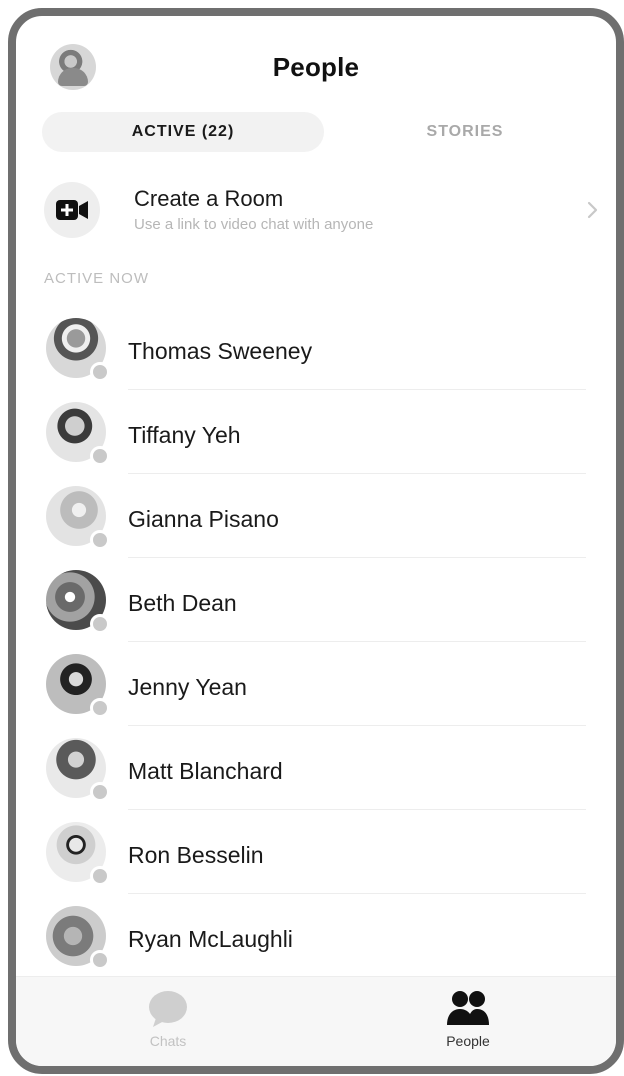 Image resolution: width=624 pixels, height=1076 pixels. What do you see at coordinates (168, 1009) in the screenshot?
I see `chat-bubble-icon` at bounding box center [168, 1009].